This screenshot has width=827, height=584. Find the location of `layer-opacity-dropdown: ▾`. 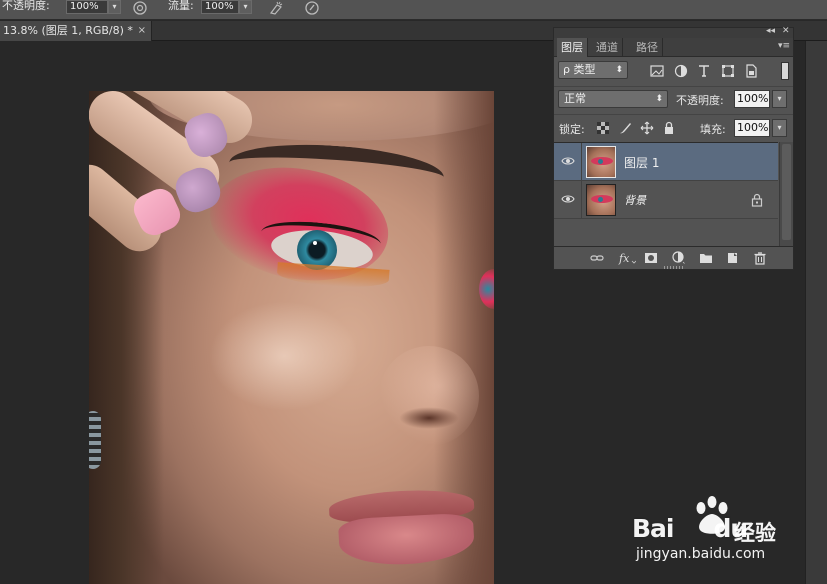

layer-opacity-dropdown: ▾ is located at coordinates (779, 99).